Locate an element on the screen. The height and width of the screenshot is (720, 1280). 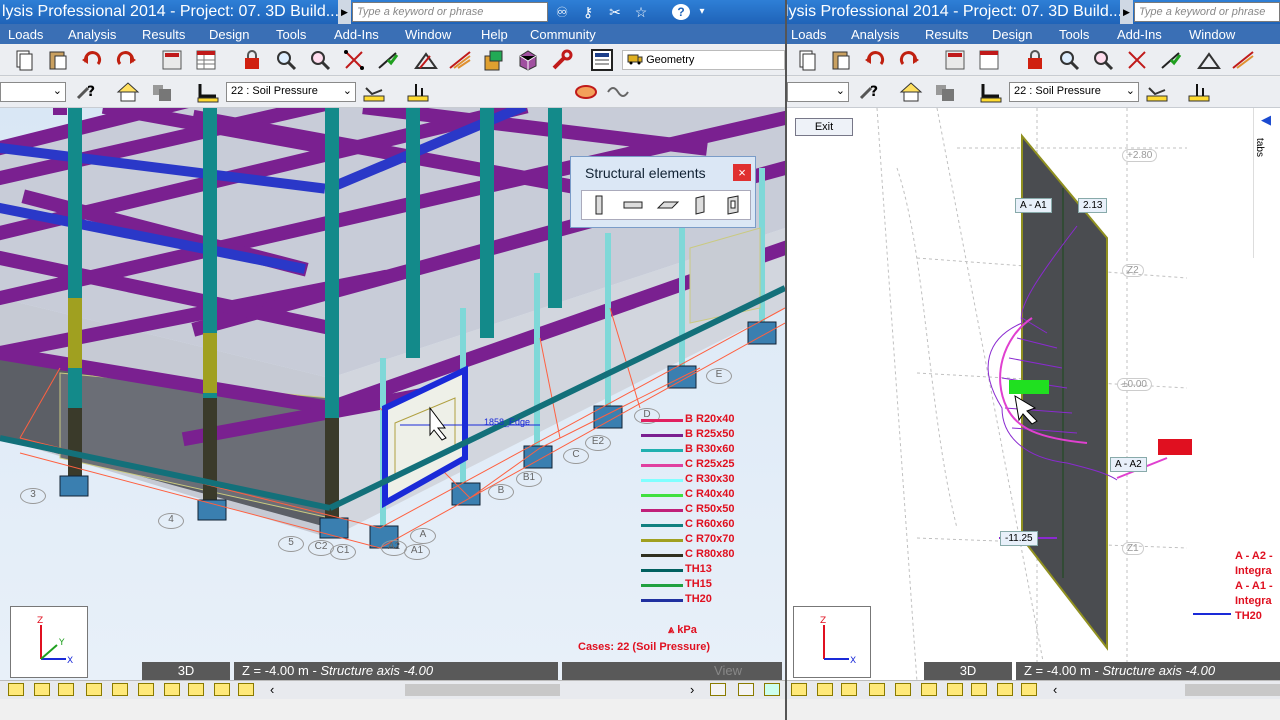
search-input-right: Type a keyword or phrase is located at coordinates (1207, 12).